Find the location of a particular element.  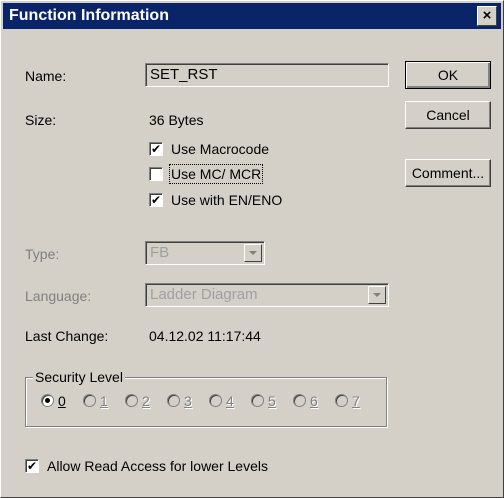

name-value: SET_RST is located at coordinates (184, 74).